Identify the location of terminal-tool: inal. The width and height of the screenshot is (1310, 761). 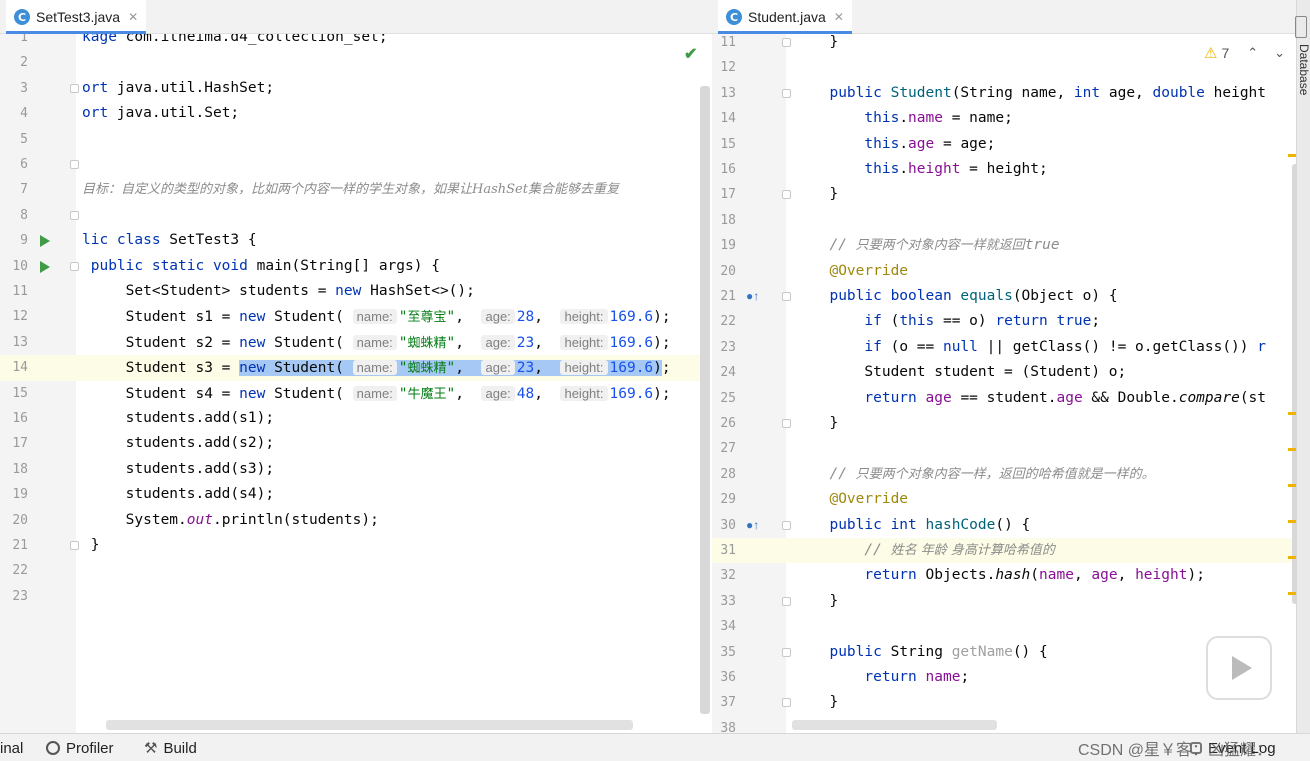
(11, 747).